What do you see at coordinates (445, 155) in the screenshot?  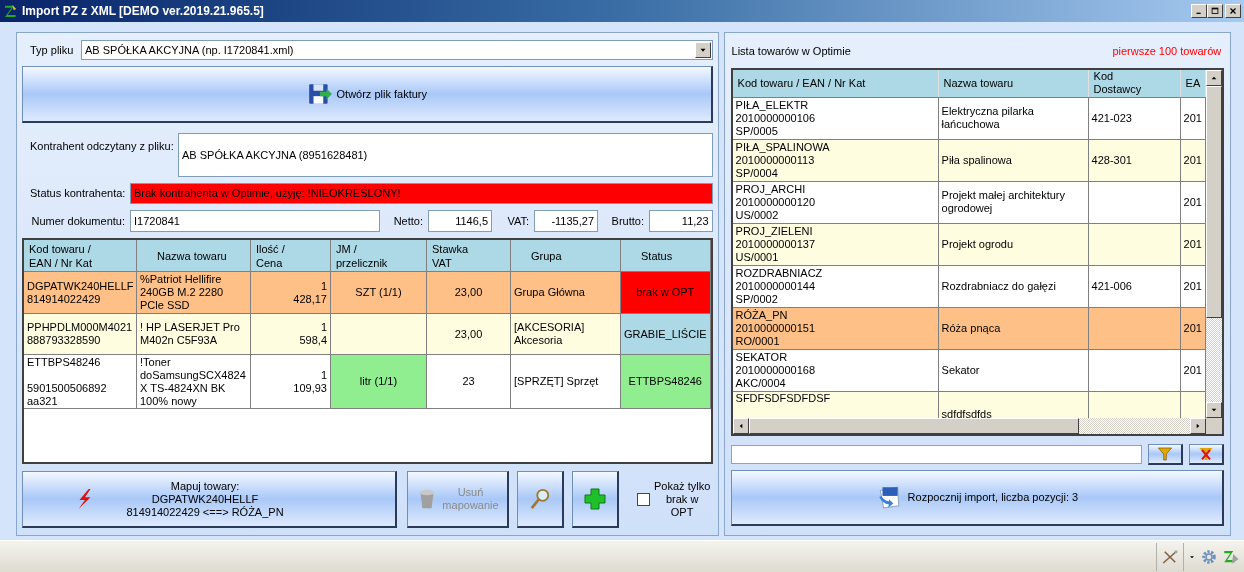 I see `contractor-field: AB SPÓŁKA AKCYJNA (8951628481)` at bounding box center [445, 155].